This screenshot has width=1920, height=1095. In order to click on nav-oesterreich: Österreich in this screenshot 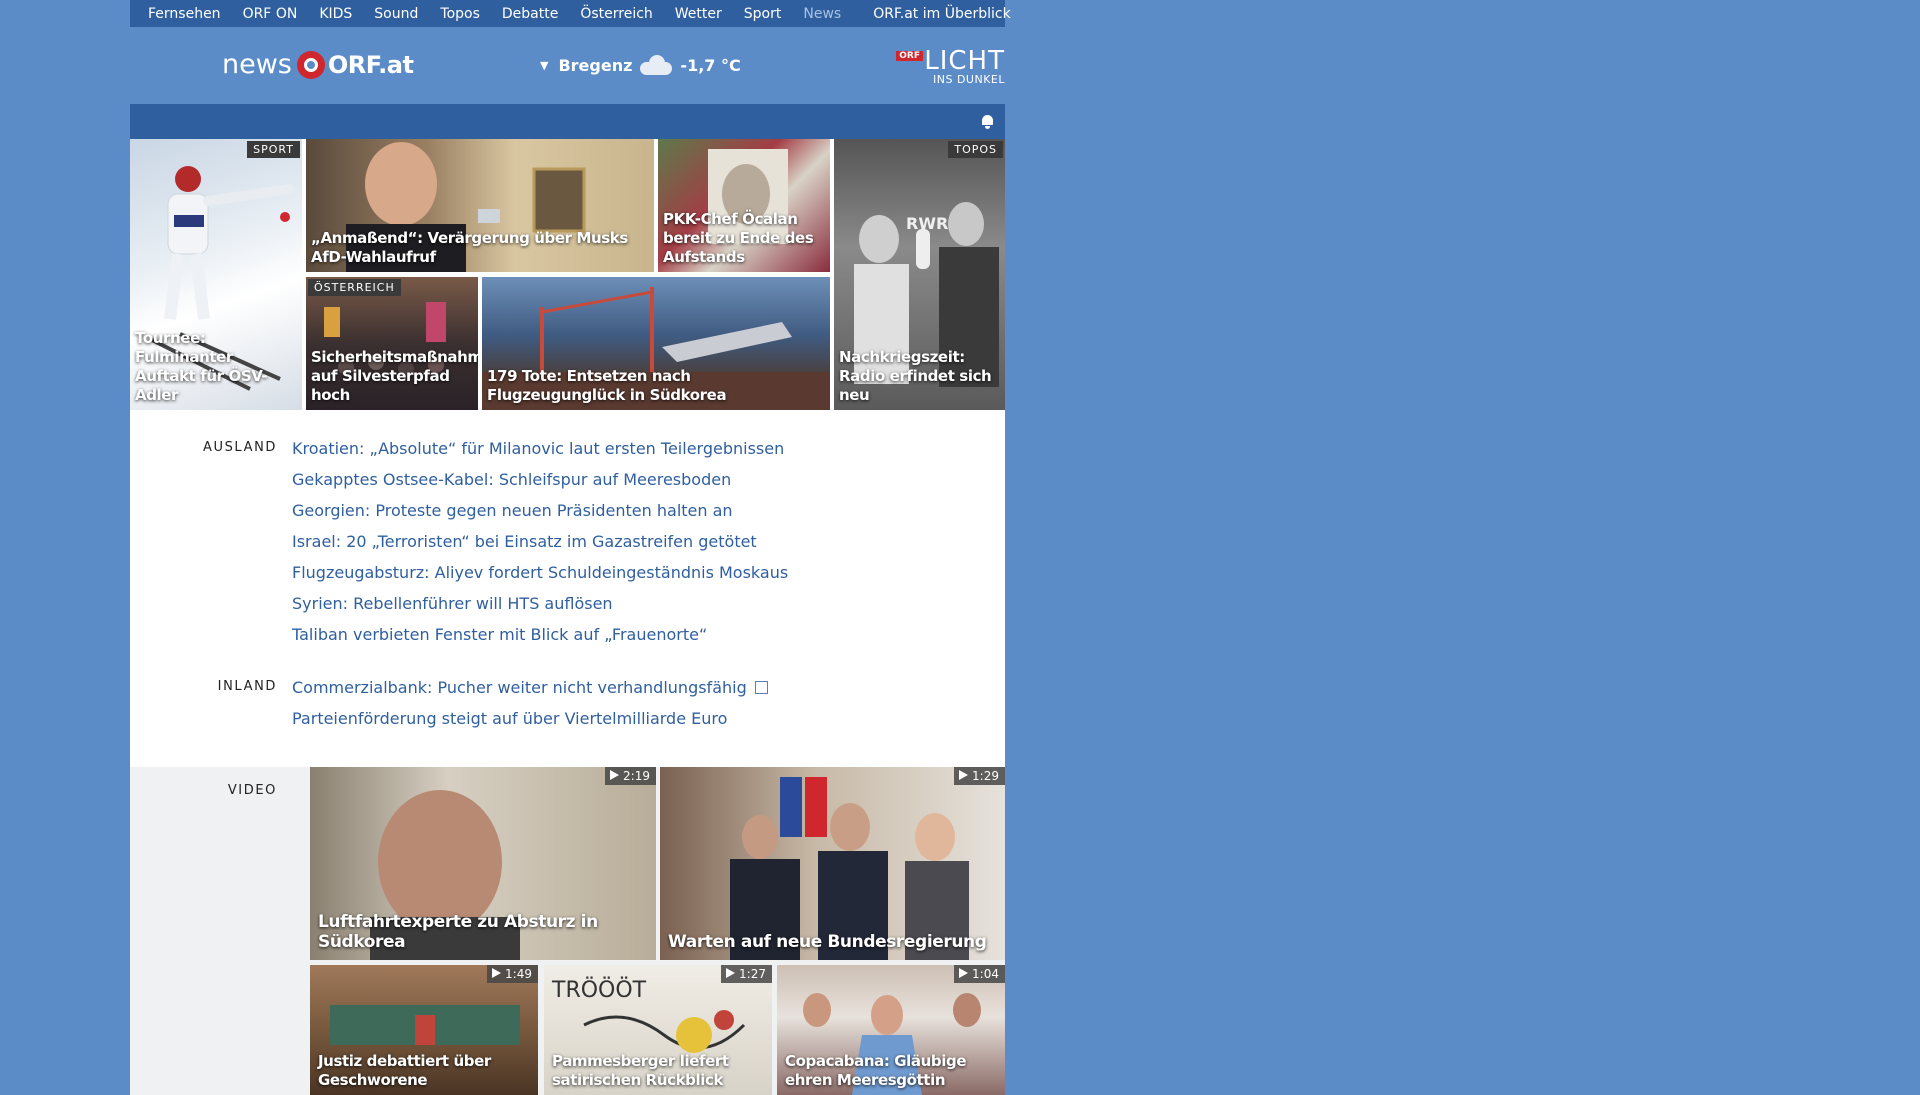, I will do `click(616, 14)`.